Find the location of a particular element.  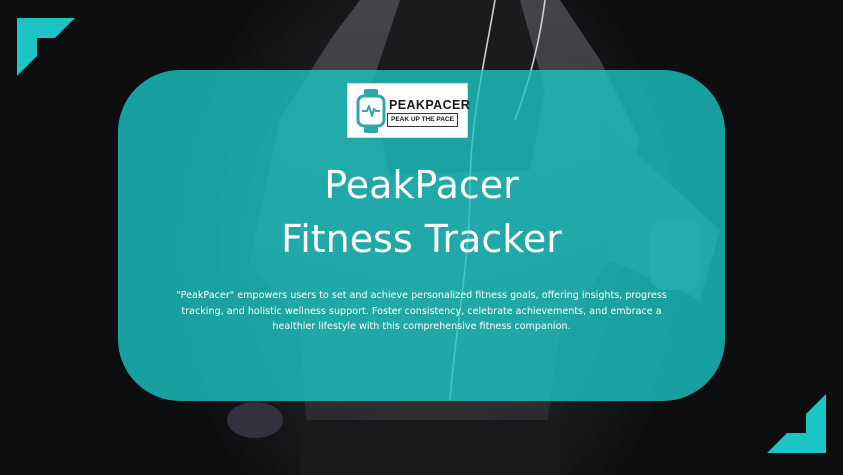

hero-title-line-2: Fitness Tracker is located at coordinates (421, 239).